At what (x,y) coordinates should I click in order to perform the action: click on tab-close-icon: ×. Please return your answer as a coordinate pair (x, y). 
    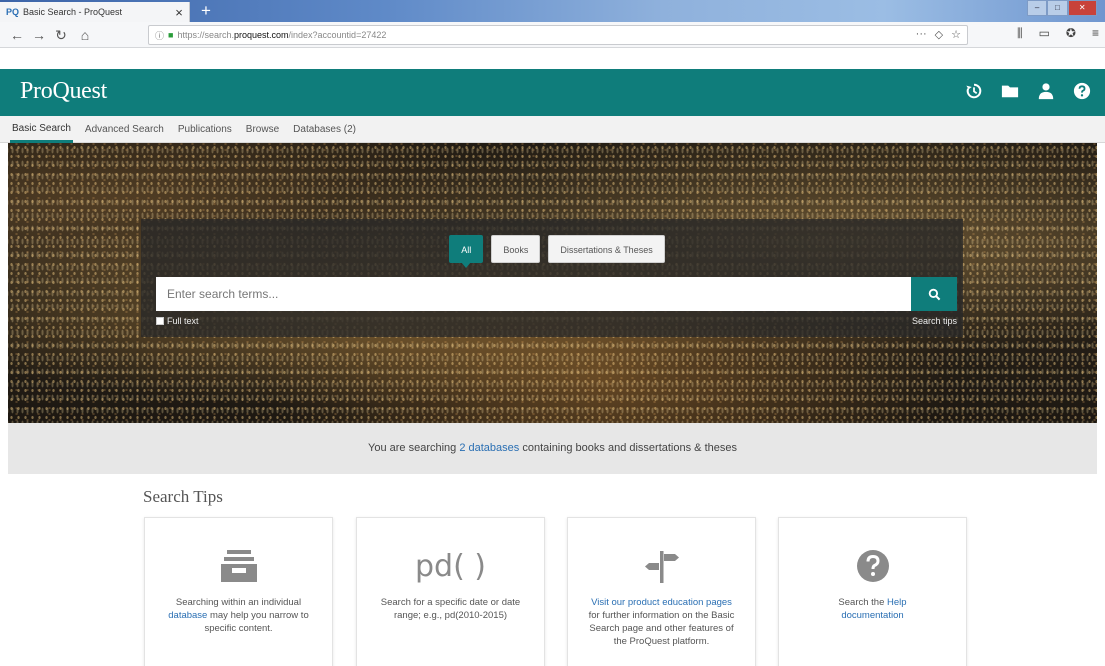
    Looking at the image, I should click on (179, 12).